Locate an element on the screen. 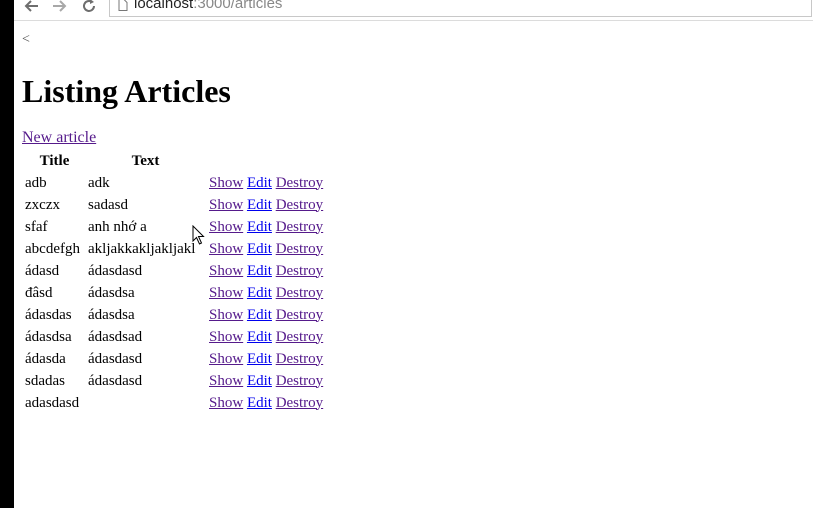 This screenshot has height=508, width=813. url-text: localhost:3000/articles is located at coordinates (208, 6).